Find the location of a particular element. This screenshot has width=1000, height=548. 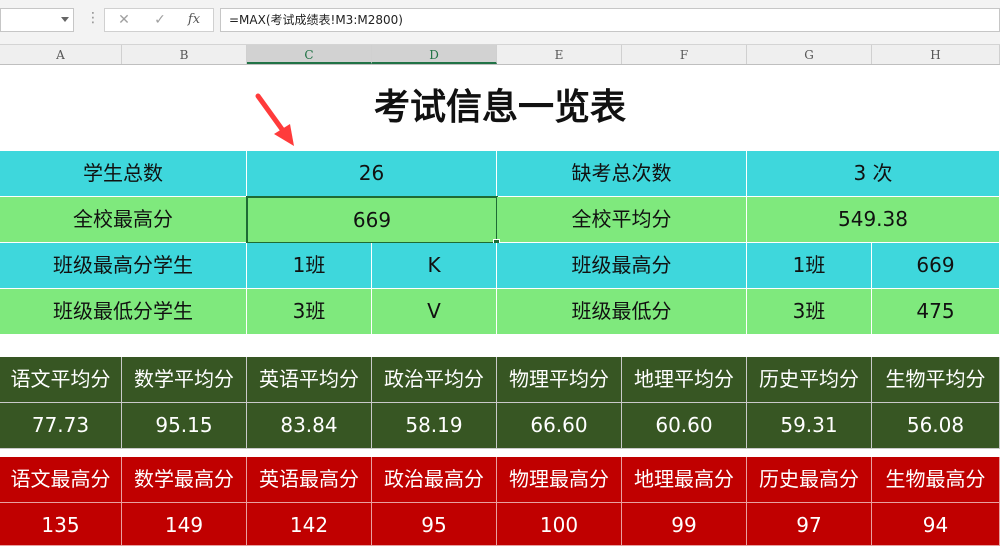

max-value-biology: 94 is located at coordinates (936, 524).